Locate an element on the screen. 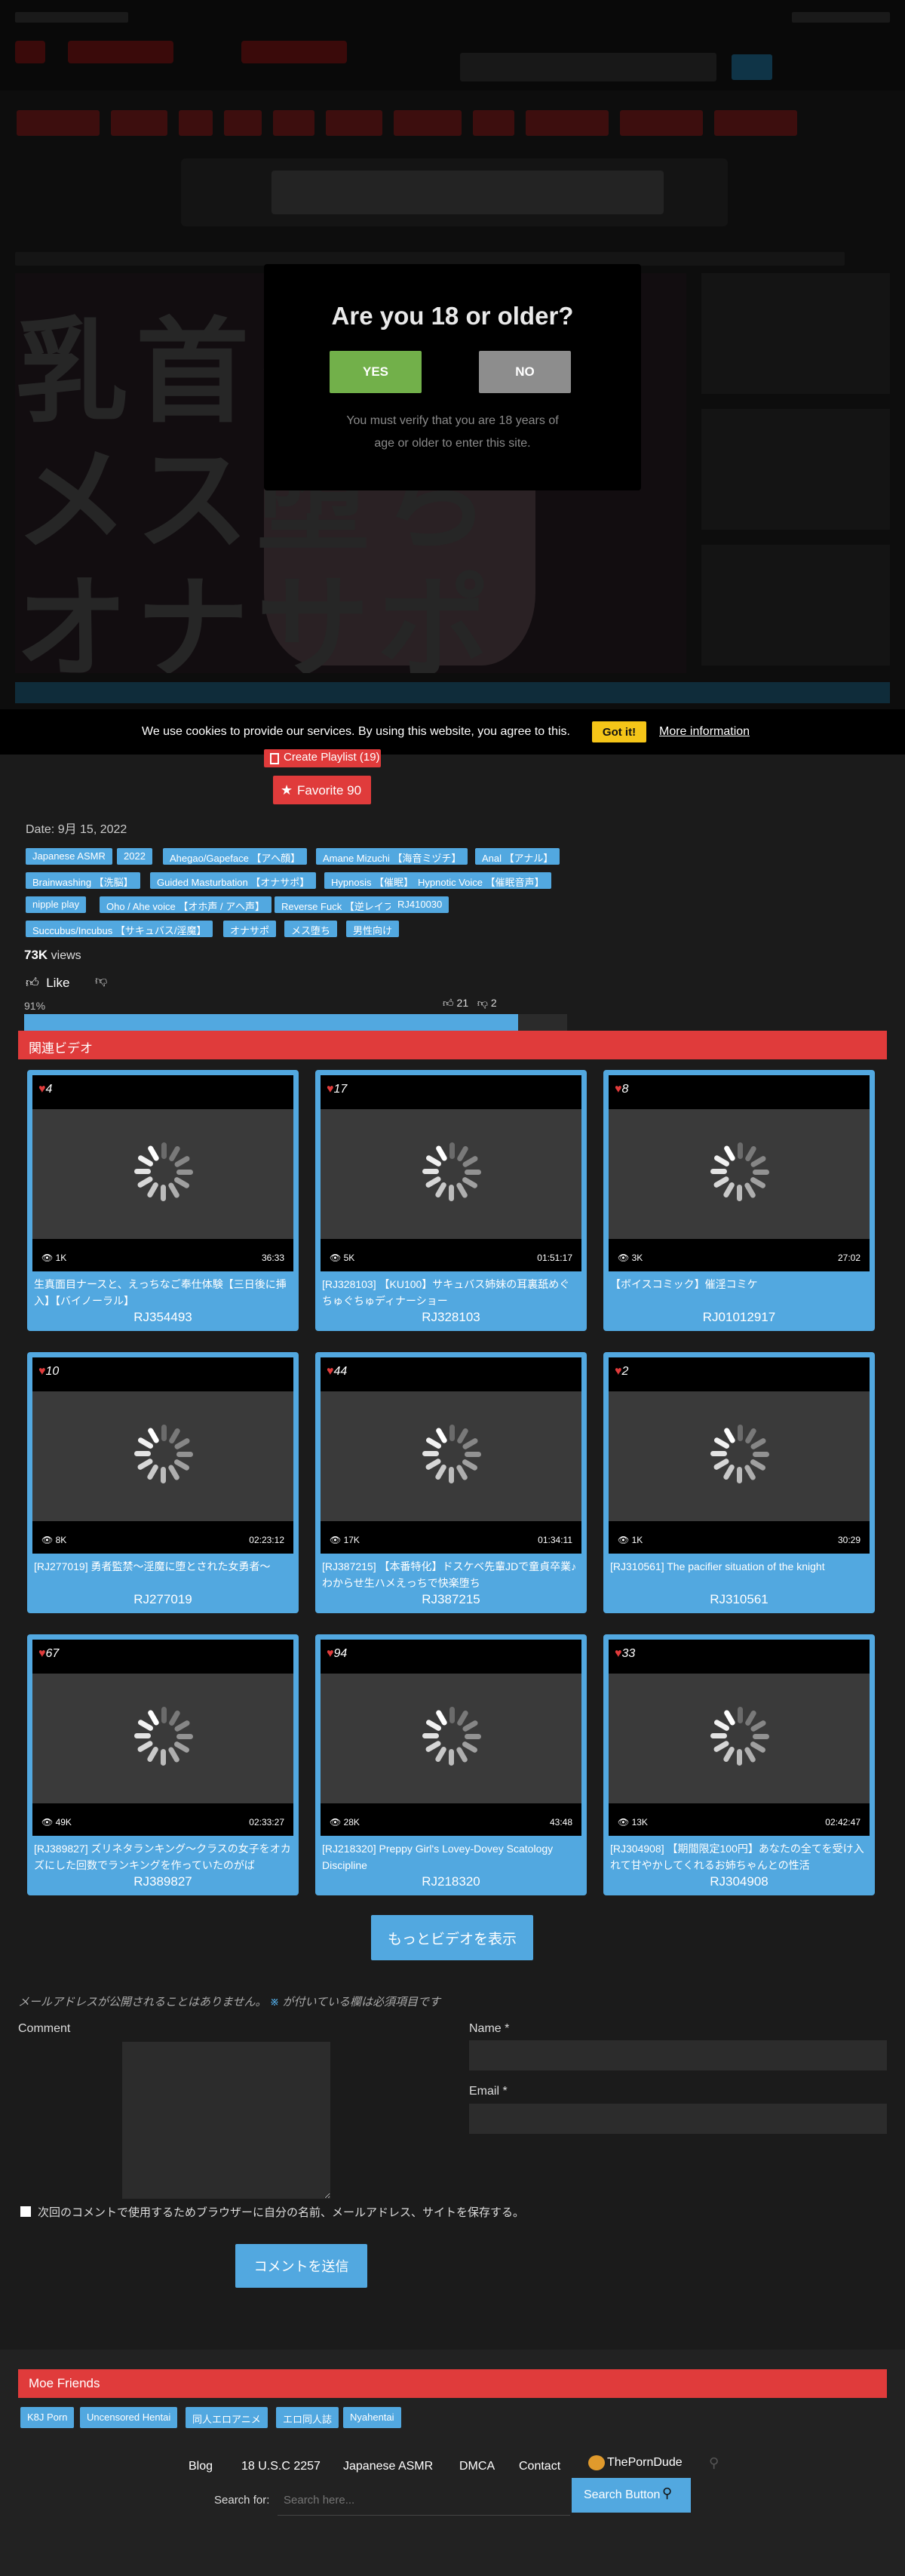 Image resolution: width=905 pixels, height=2576 pixels. more-videos-button: もっとビデオを表示 is located at coordinates (452, 1937).